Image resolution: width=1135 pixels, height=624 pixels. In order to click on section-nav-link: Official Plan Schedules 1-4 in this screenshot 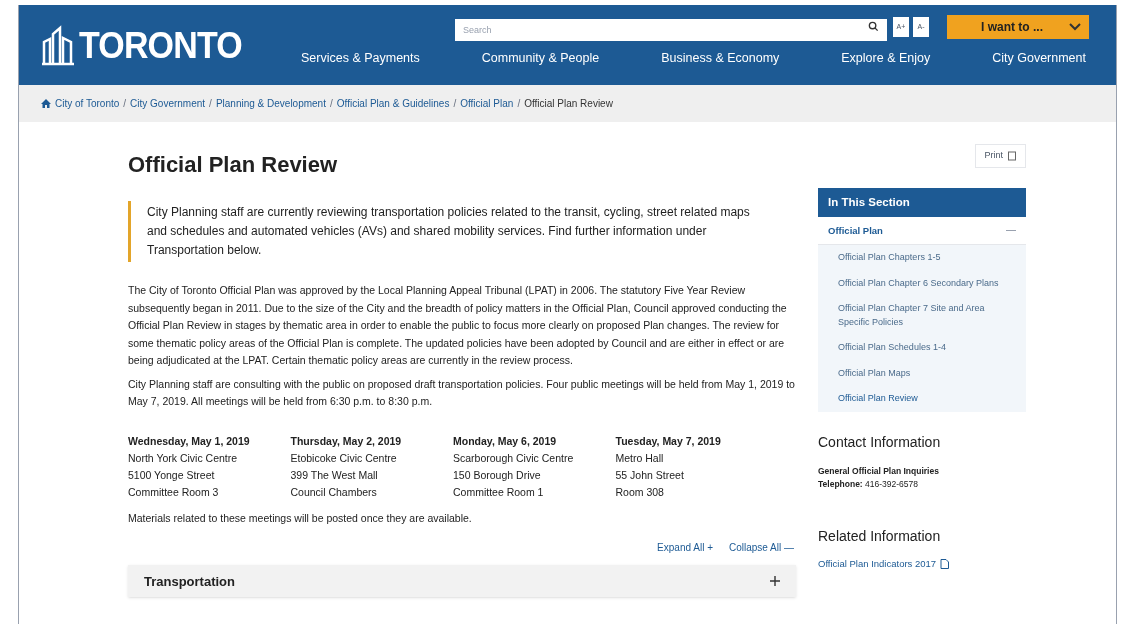, I will do `click(928, 348)`.